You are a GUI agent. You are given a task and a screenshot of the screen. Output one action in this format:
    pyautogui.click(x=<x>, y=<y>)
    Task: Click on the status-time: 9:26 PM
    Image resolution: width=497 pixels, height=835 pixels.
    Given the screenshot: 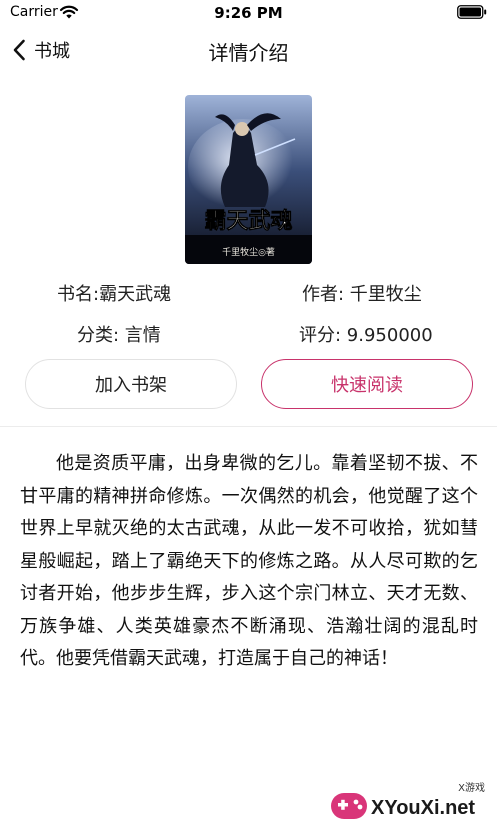 What is the action you would take?
    pyautogui.click(x=248, y=13)
    